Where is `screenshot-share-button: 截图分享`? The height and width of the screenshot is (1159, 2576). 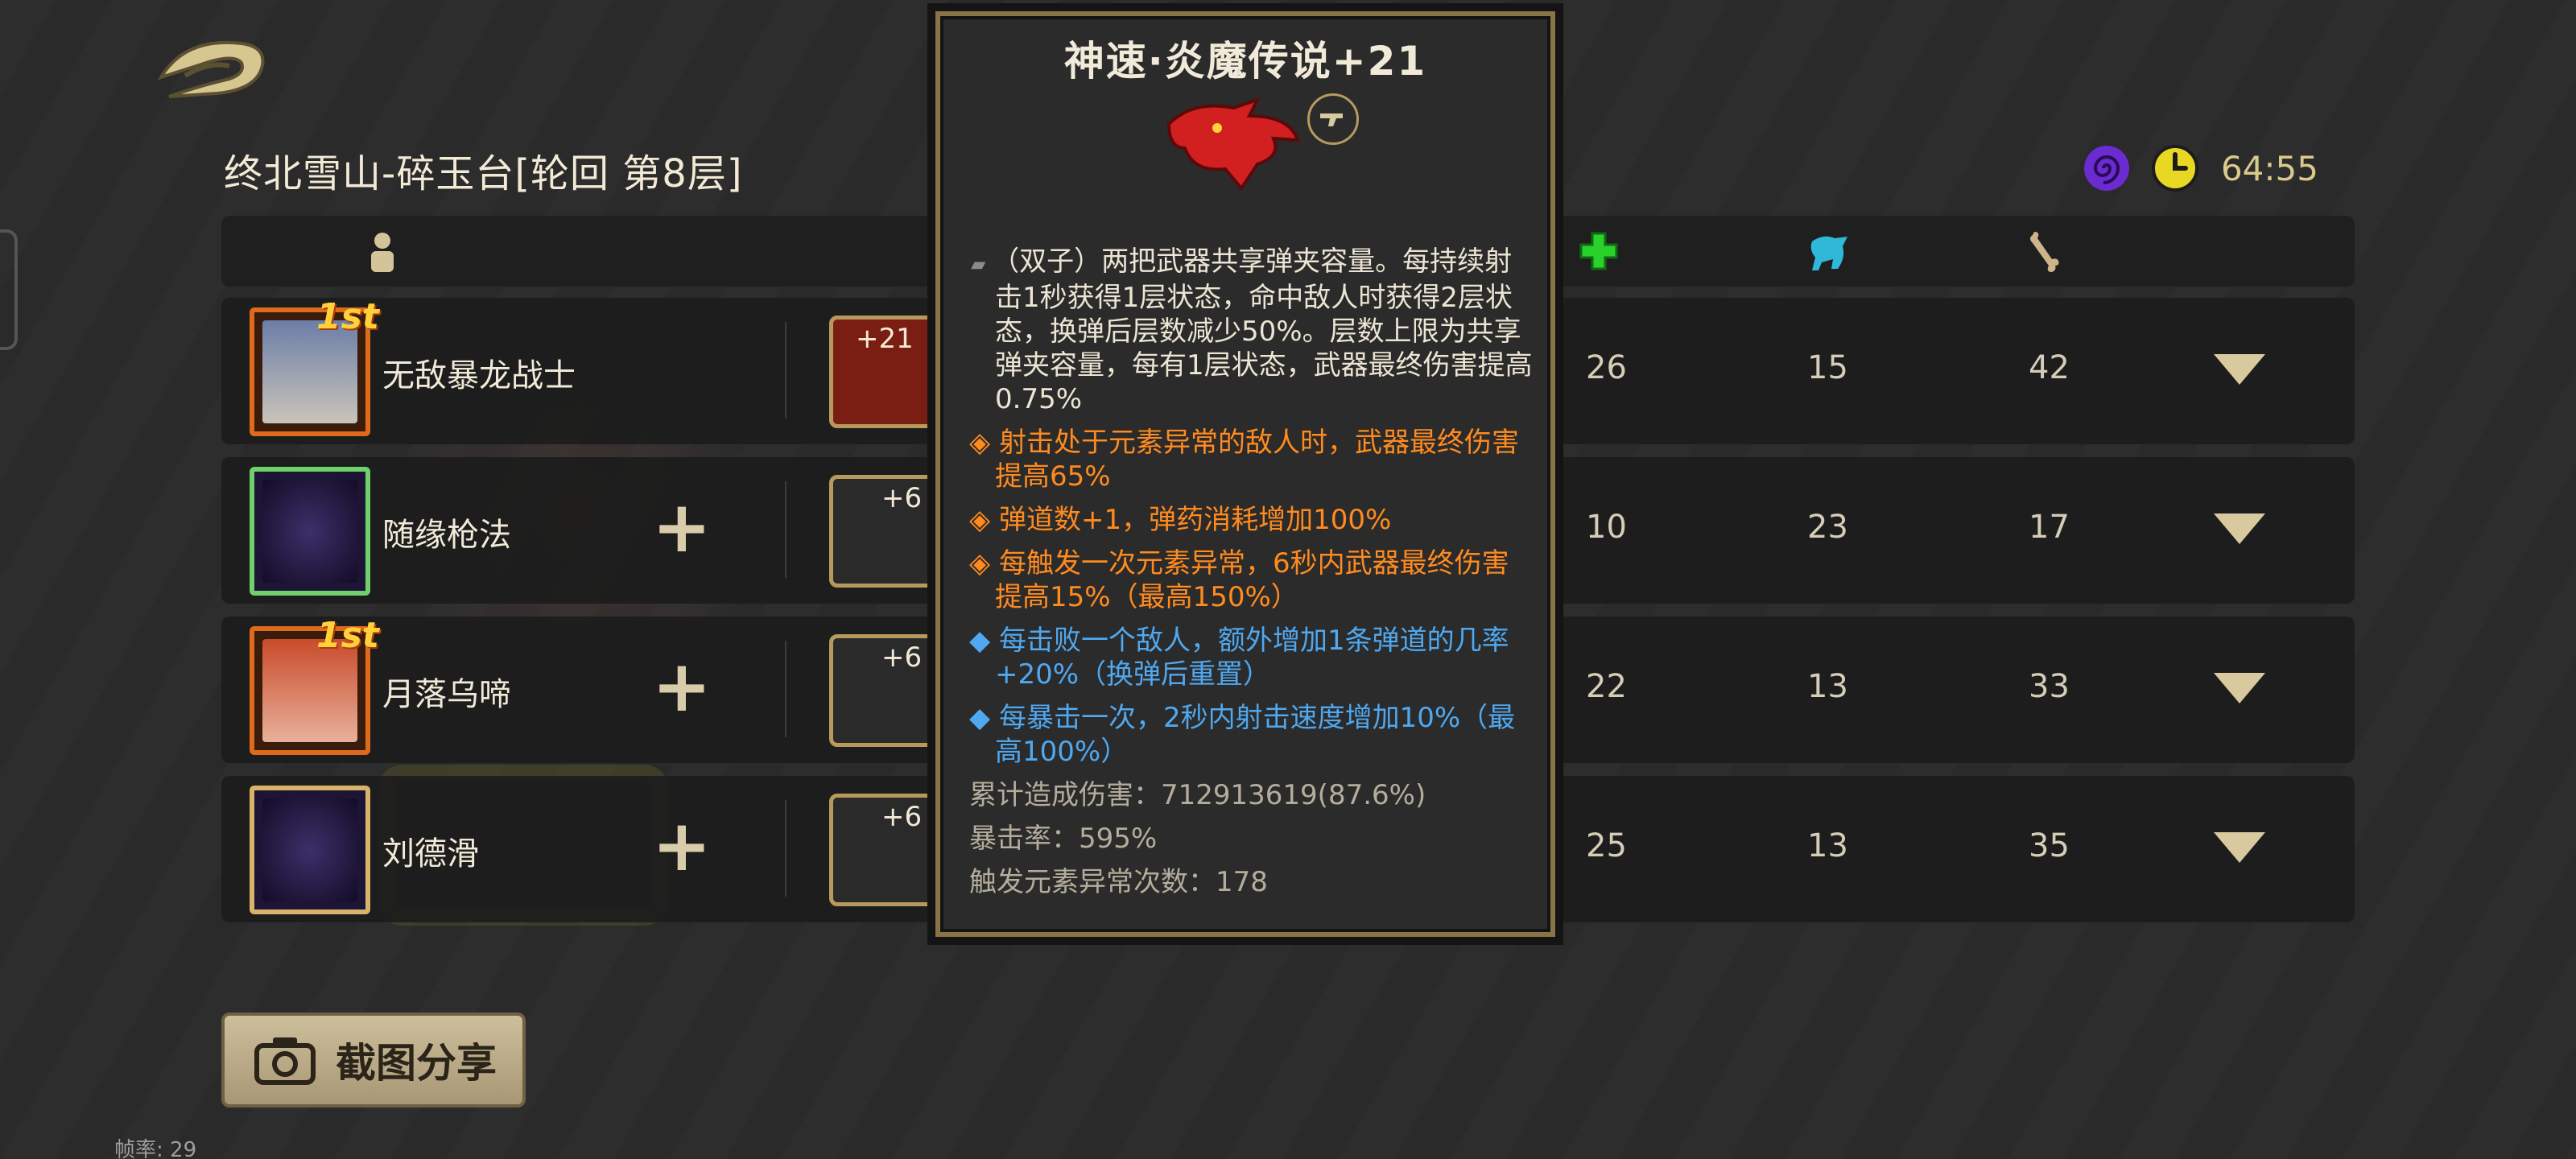 screenshot-share-button: 截图分享 is located at coordinates (373, 1060).